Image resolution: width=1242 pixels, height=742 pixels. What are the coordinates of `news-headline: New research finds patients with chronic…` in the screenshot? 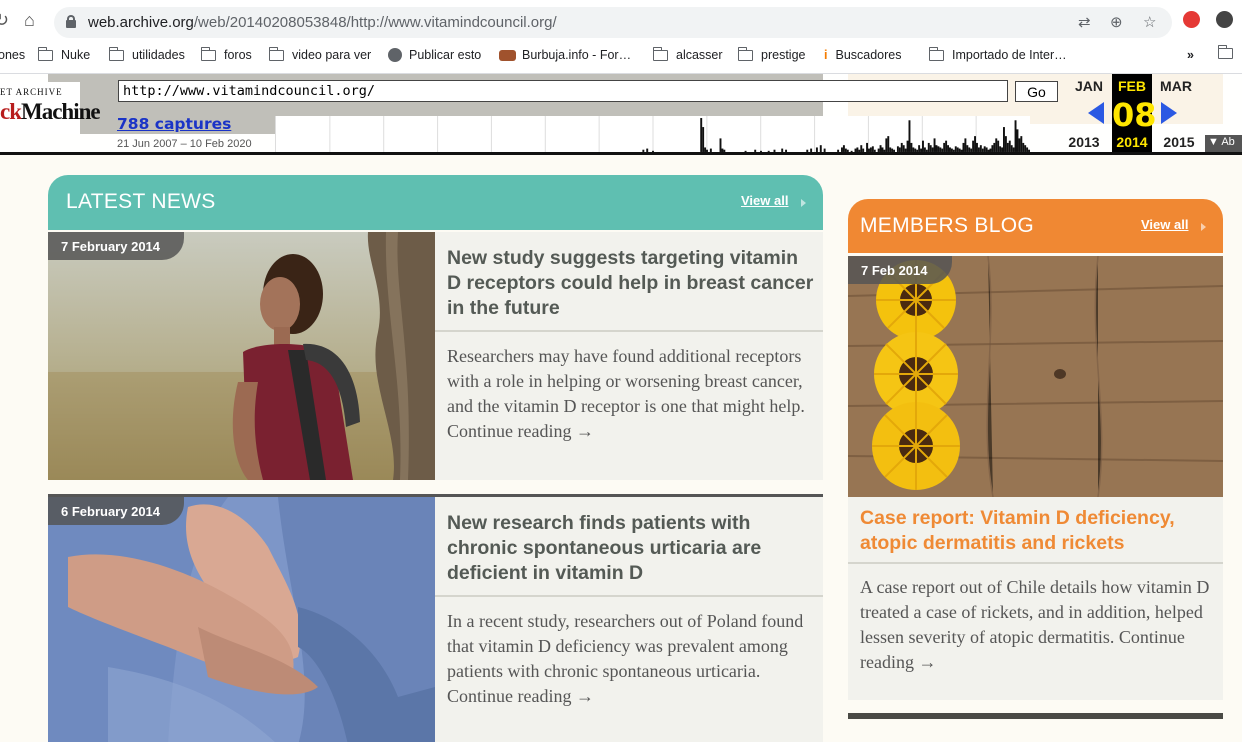 It's located at (631, 548).